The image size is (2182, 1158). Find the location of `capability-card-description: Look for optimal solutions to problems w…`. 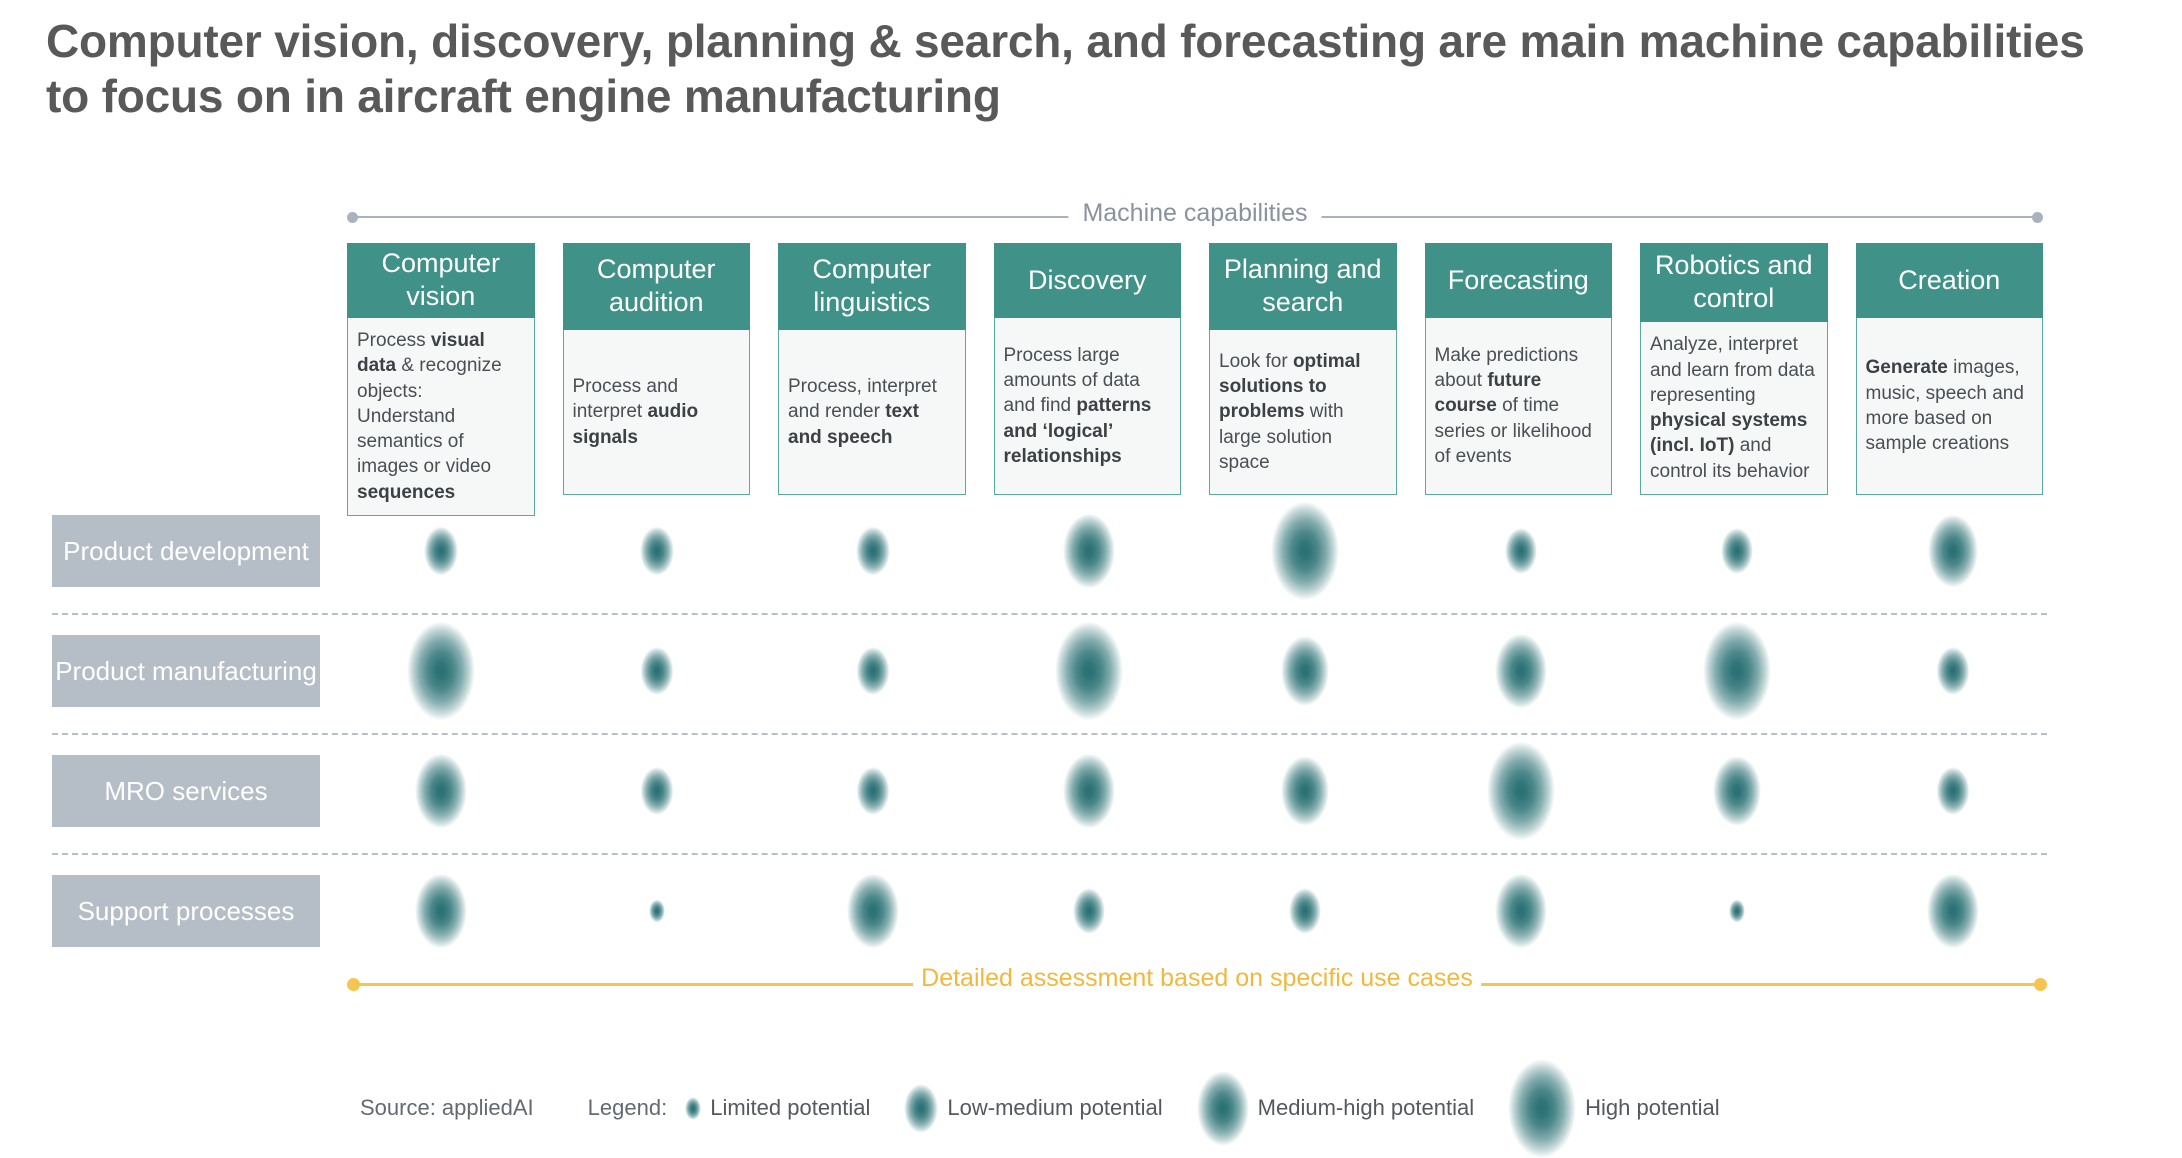

capability-card-description: Look for optimal solutions to problems w… is located at coordinates (1303, 412).